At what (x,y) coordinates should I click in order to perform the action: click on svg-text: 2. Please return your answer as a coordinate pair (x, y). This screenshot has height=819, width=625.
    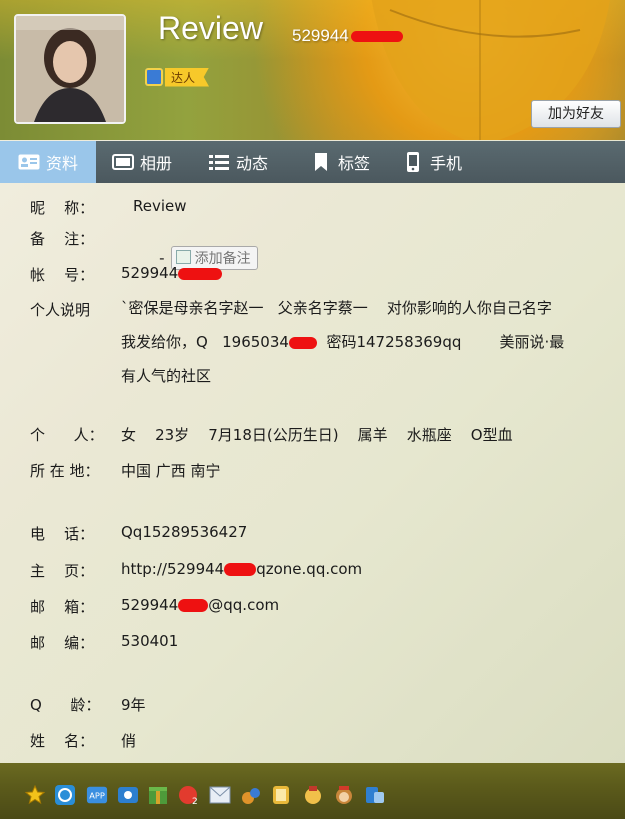
    Looking at the image, I should click on (195, 801).